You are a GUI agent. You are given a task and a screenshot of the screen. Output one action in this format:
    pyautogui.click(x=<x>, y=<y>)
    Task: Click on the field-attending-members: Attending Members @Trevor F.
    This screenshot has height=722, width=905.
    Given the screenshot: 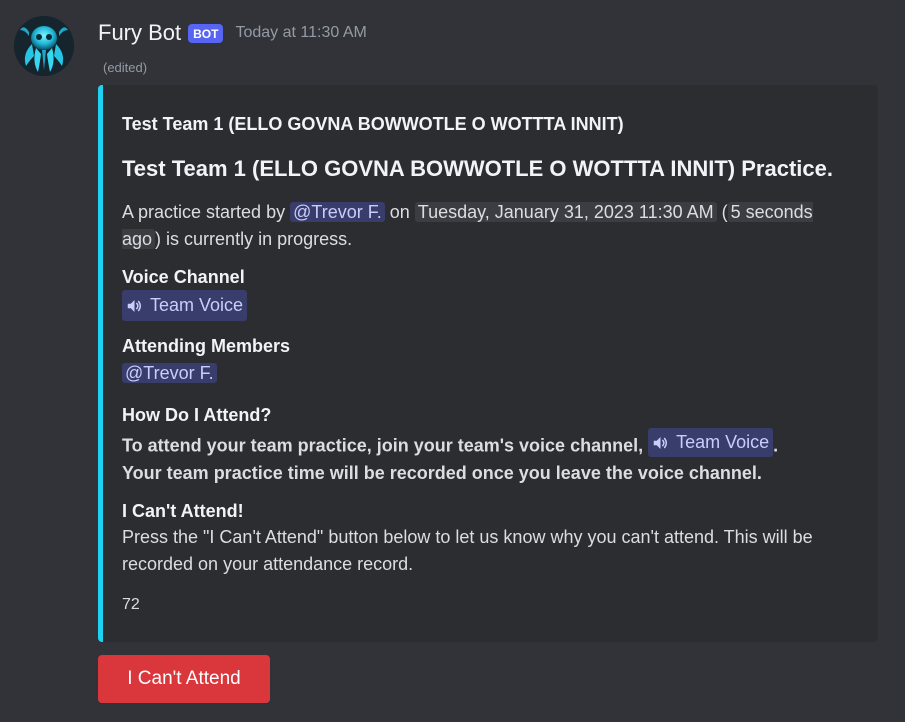 What is the action you would take?
    pyautogui.click(x=482, y=360)
    